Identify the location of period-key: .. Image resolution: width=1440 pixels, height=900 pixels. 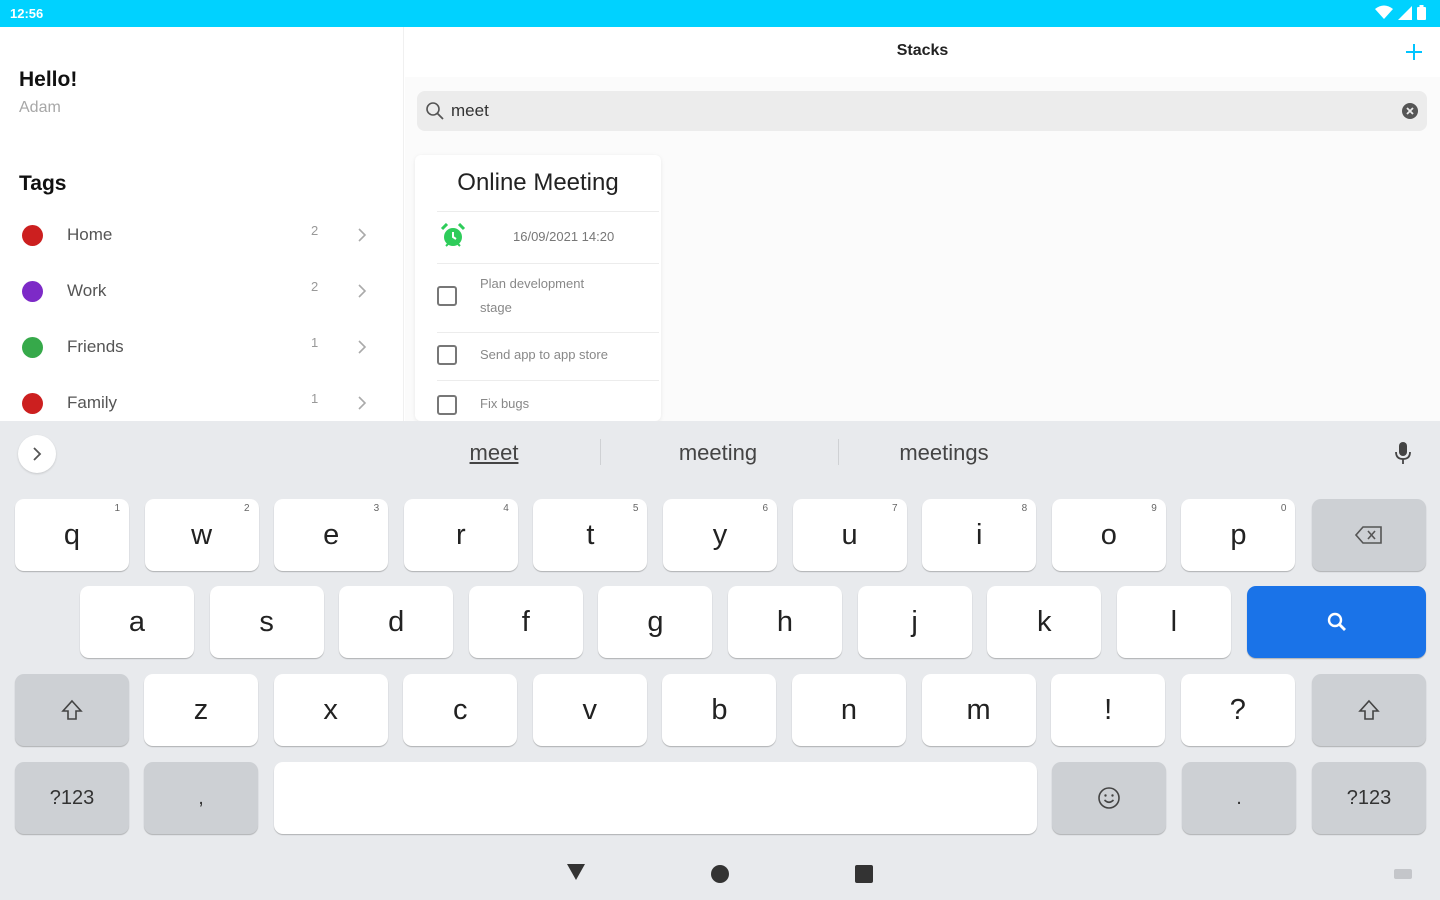
(1239, 798).